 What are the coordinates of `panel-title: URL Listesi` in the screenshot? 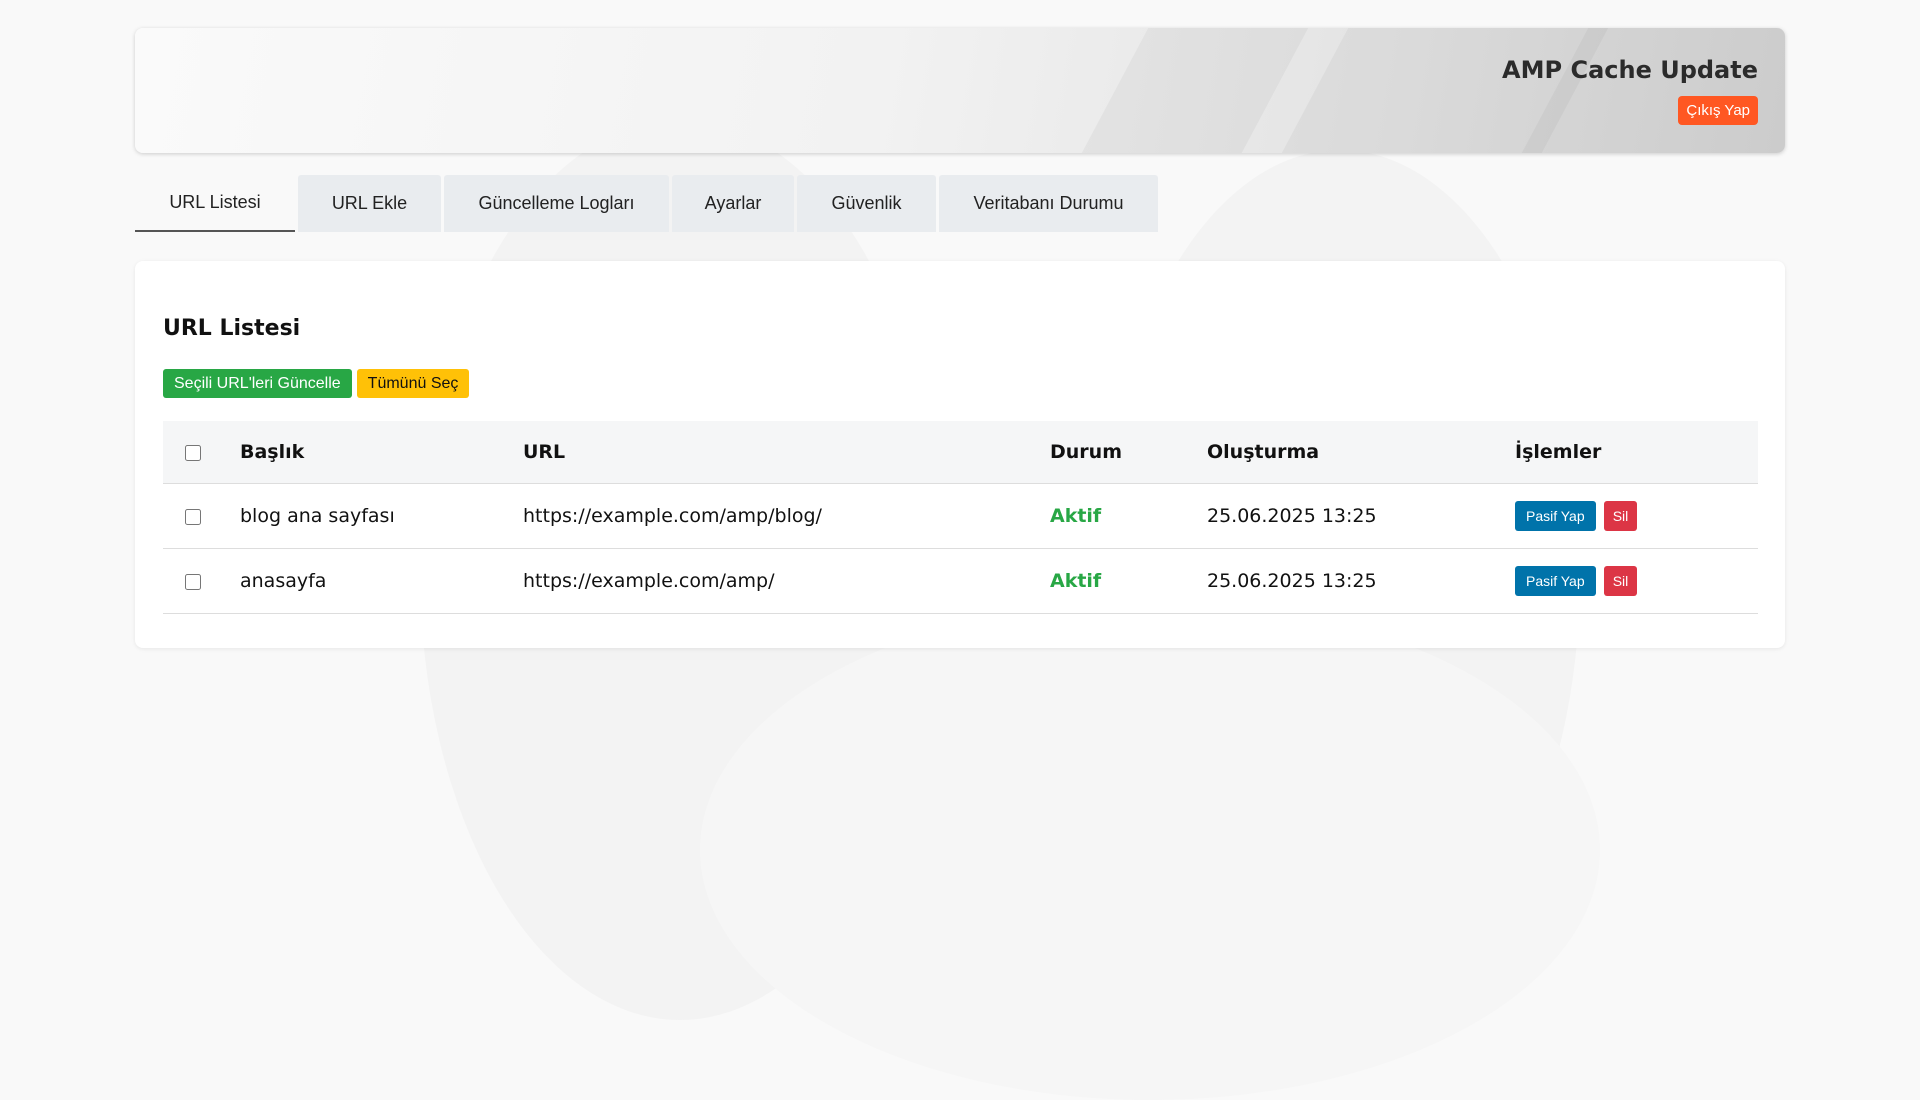 It's located at (232, 328).